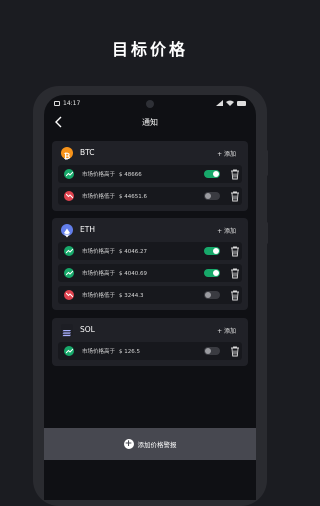  I want to click on alert-price: $ 48666, so click(130, 175).